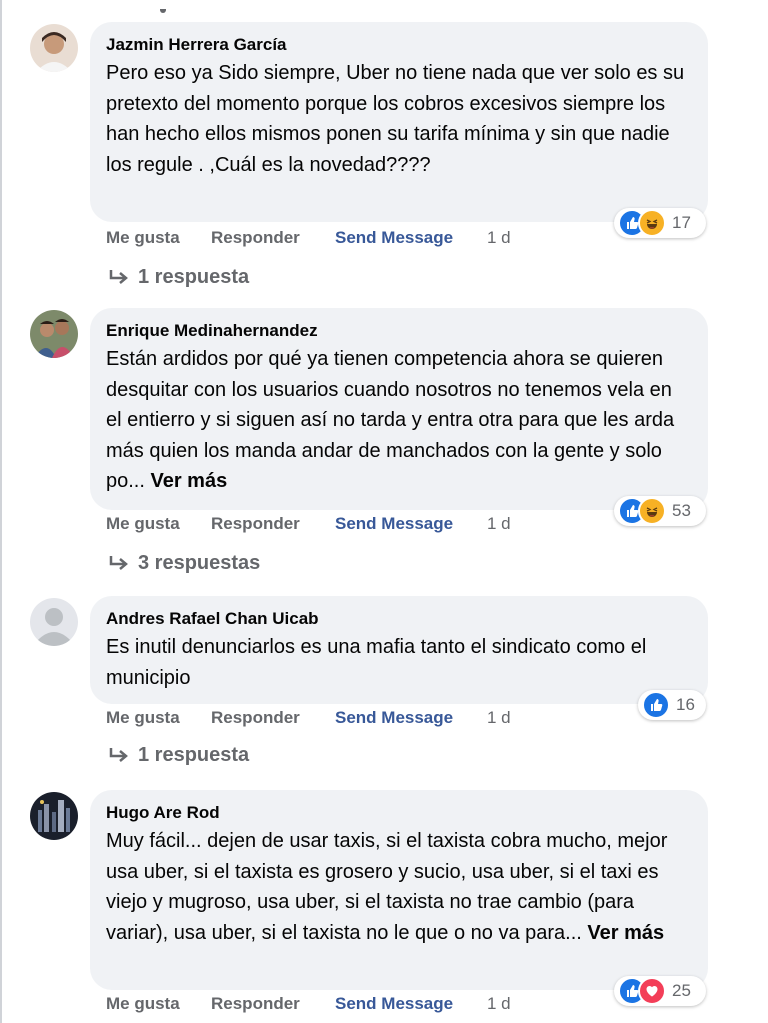  I want to click on reaction-count: 17, so click(681, 222).